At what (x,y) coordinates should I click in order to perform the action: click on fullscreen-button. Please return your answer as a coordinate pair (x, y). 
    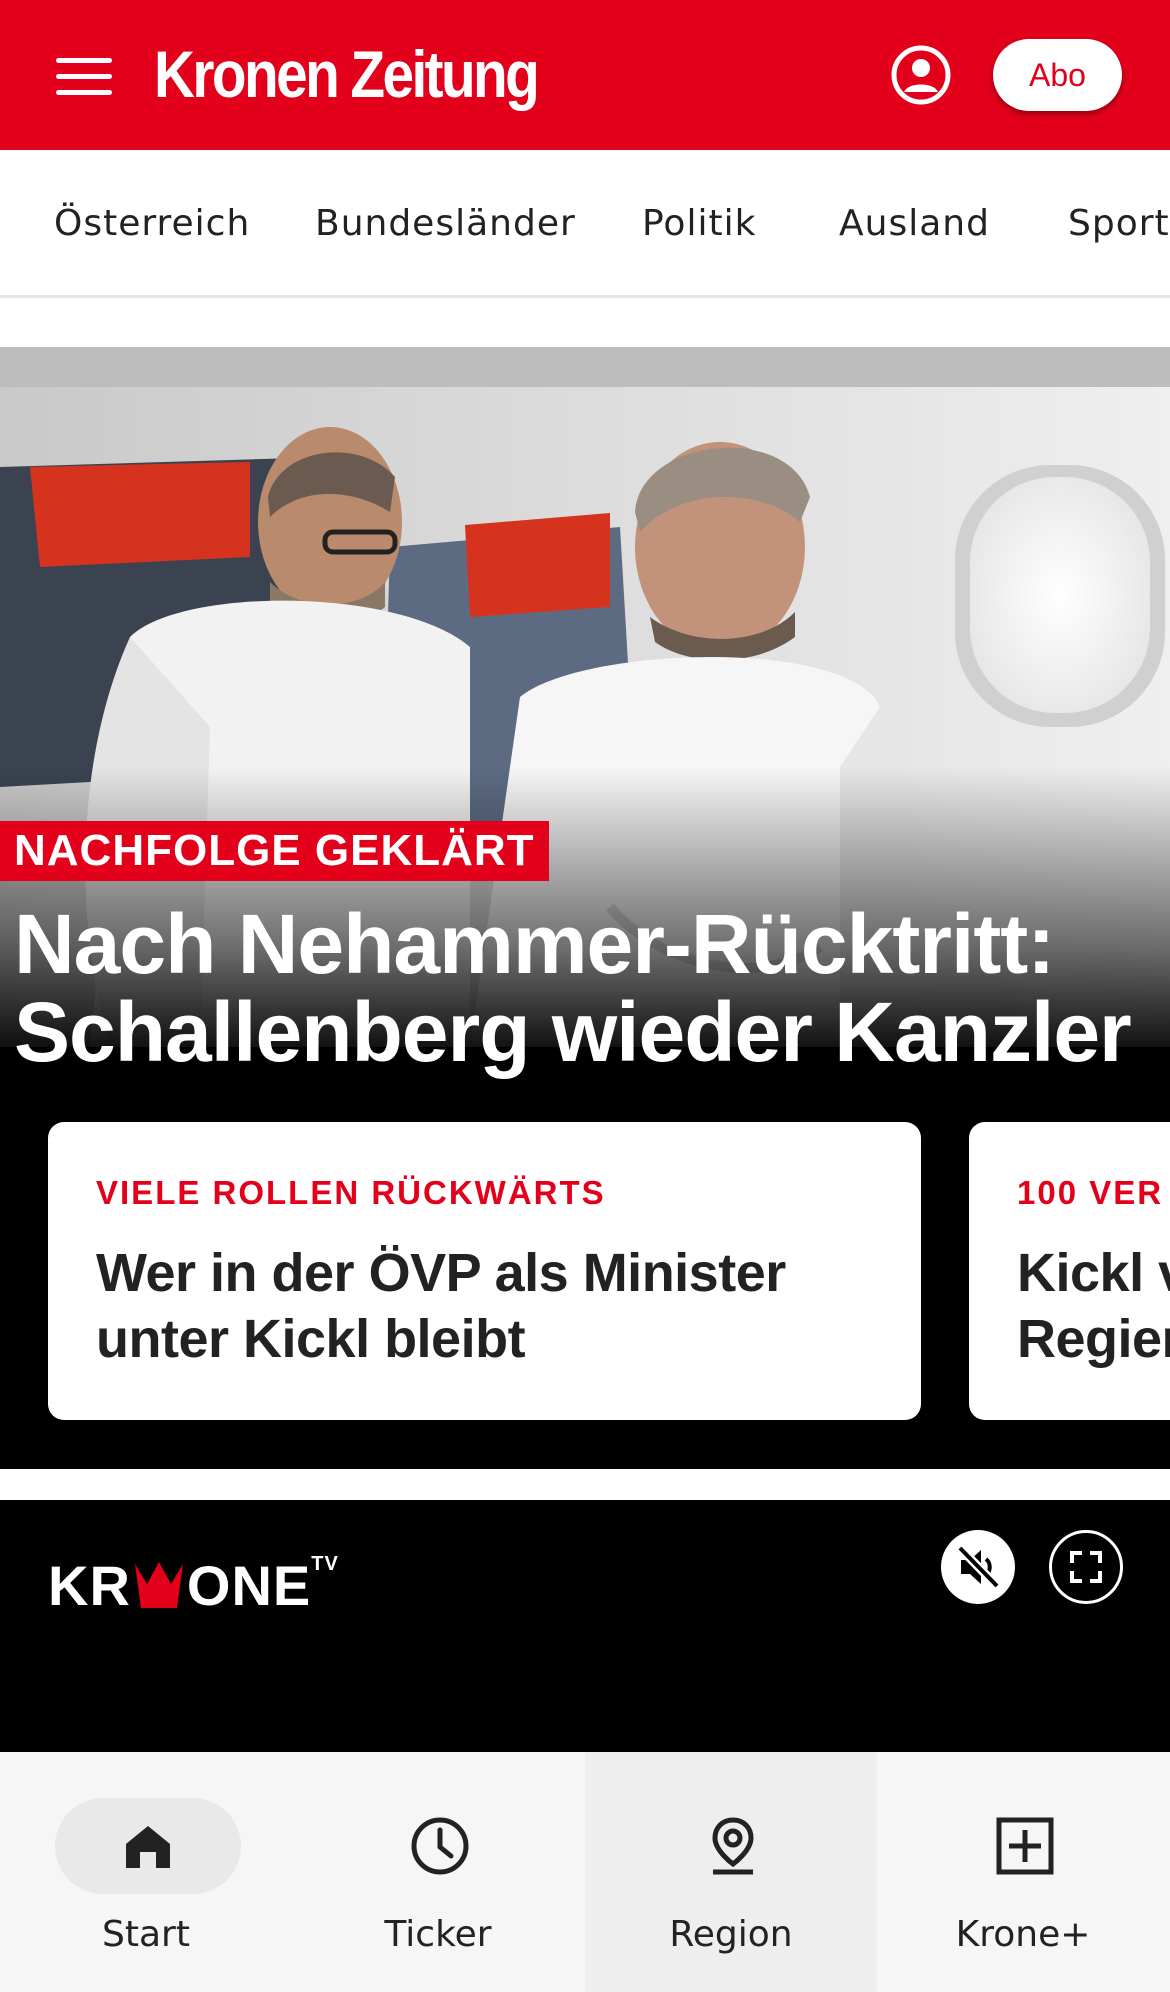
    Looking at the image, I should click on (1086, 1567).